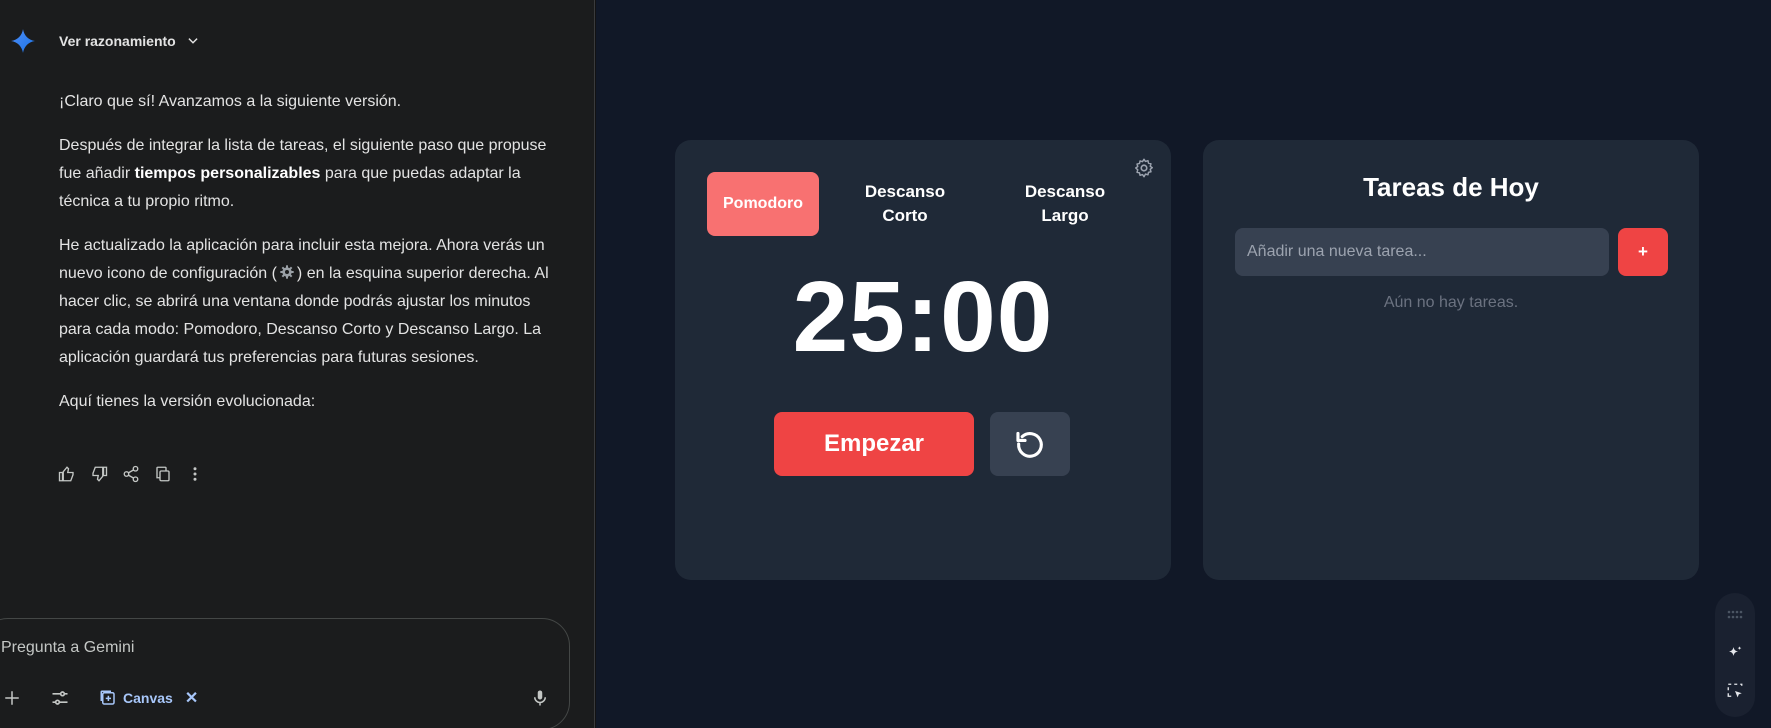 This screenshot has height=728, width=1771. I want to click on start-button: Empezar, so click(874, 444).